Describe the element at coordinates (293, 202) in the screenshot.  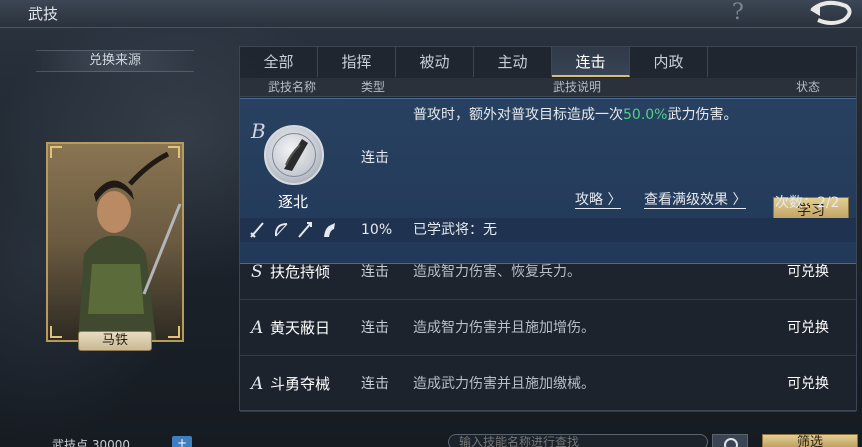
I see `skill-name: 逐北` at that location.